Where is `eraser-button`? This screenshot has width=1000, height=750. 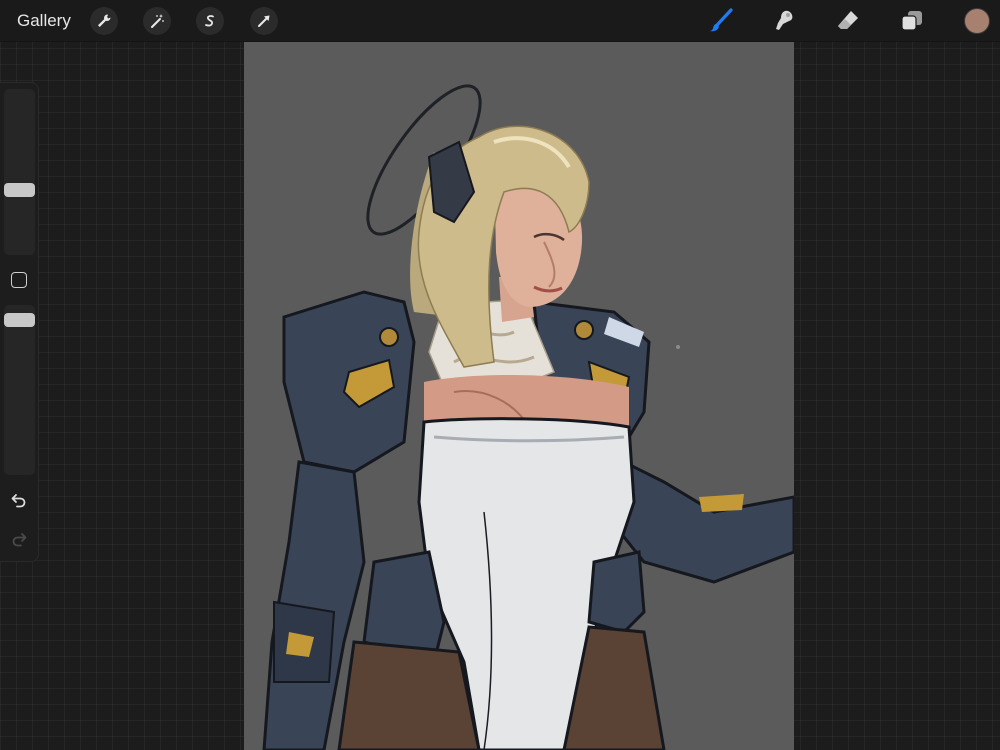
eraser-button is located at coordinates (848, 21).